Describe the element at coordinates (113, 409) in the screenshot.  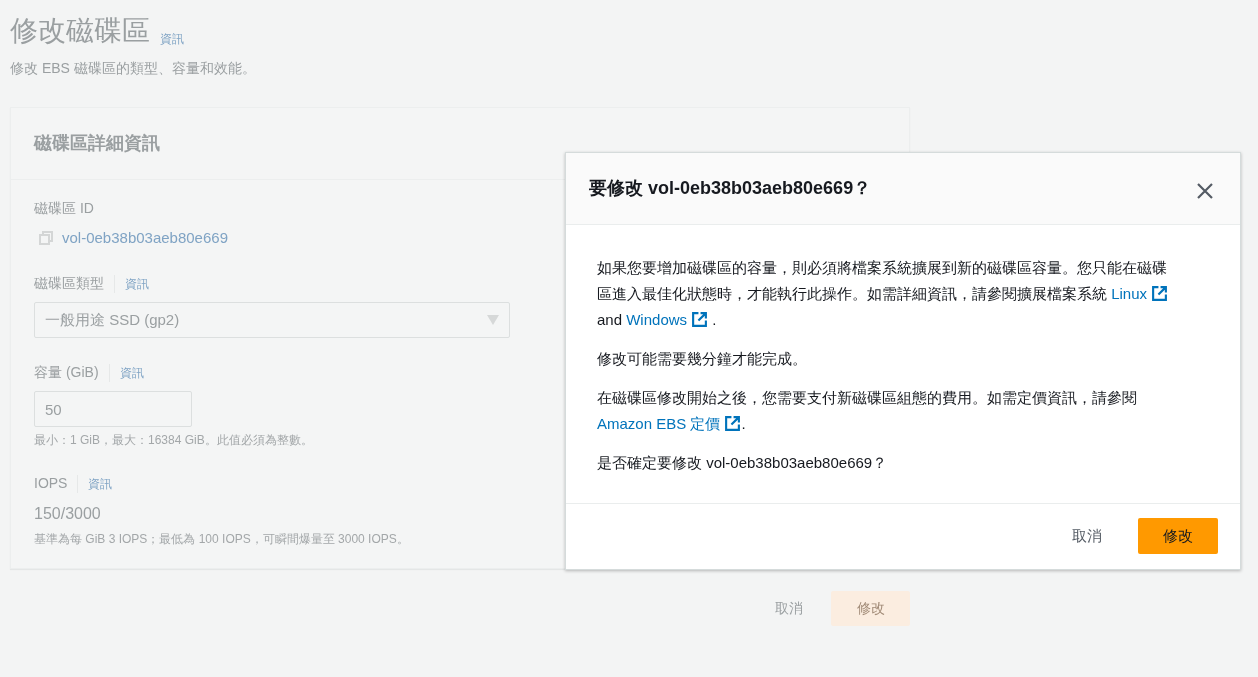
I see `size-input: 50` at that location.